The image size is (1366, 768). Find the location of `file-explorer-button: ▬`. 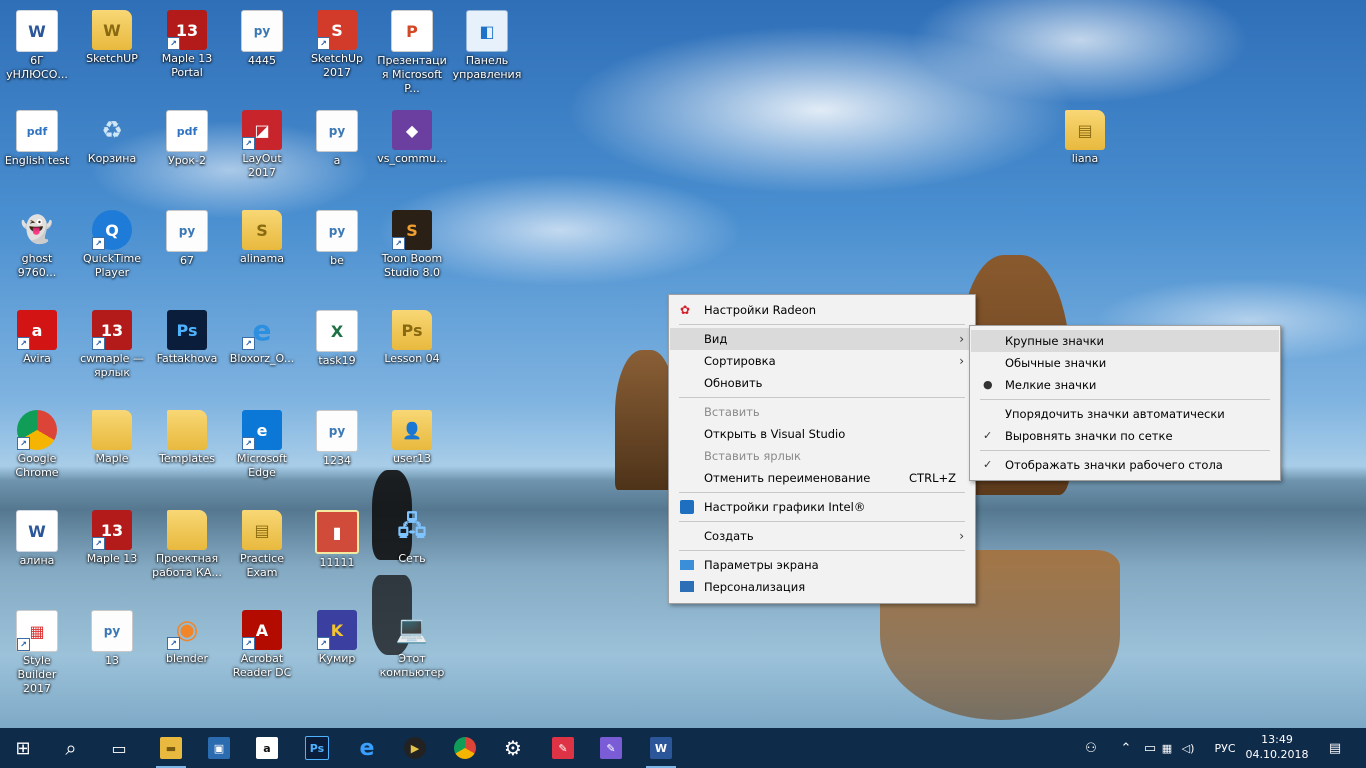

file-explorer-button: ▬ is located at coordinates (171, 748).